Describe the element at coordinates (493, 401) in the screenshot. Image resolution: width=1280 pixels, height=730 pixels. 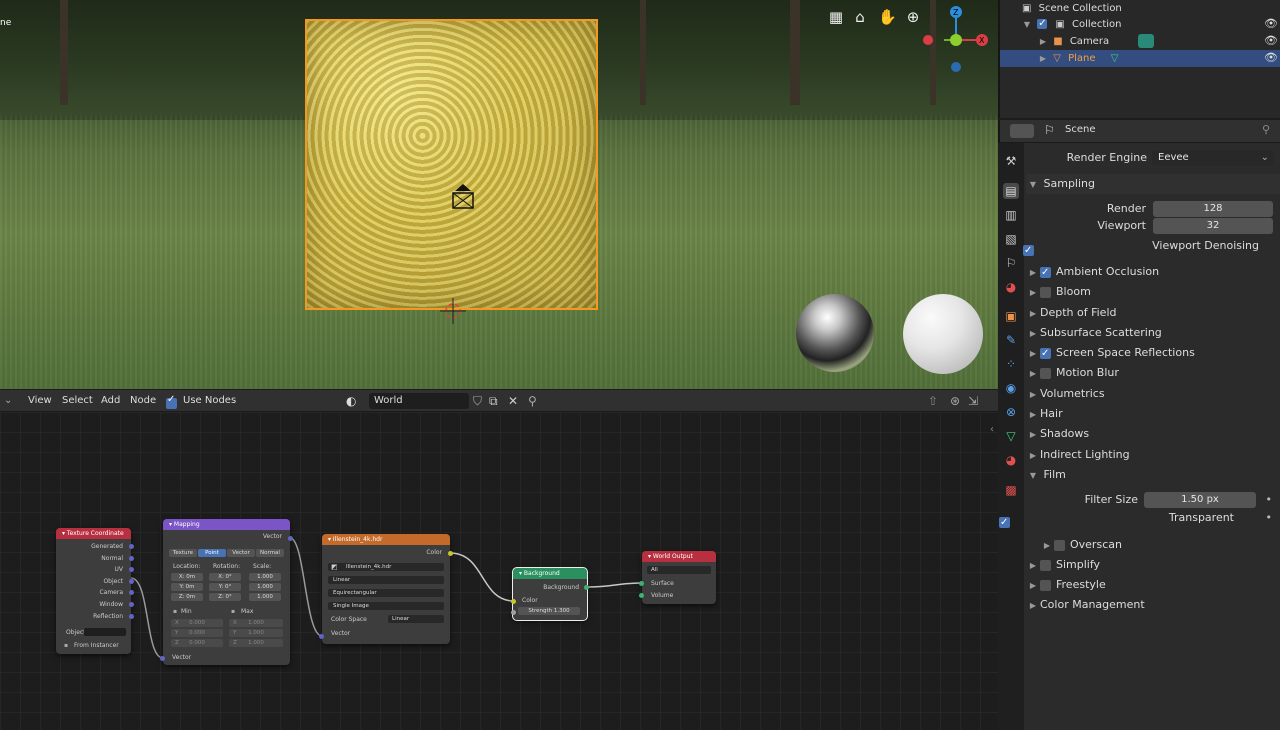
I see `duplicate-icon: ⧉` at that location.